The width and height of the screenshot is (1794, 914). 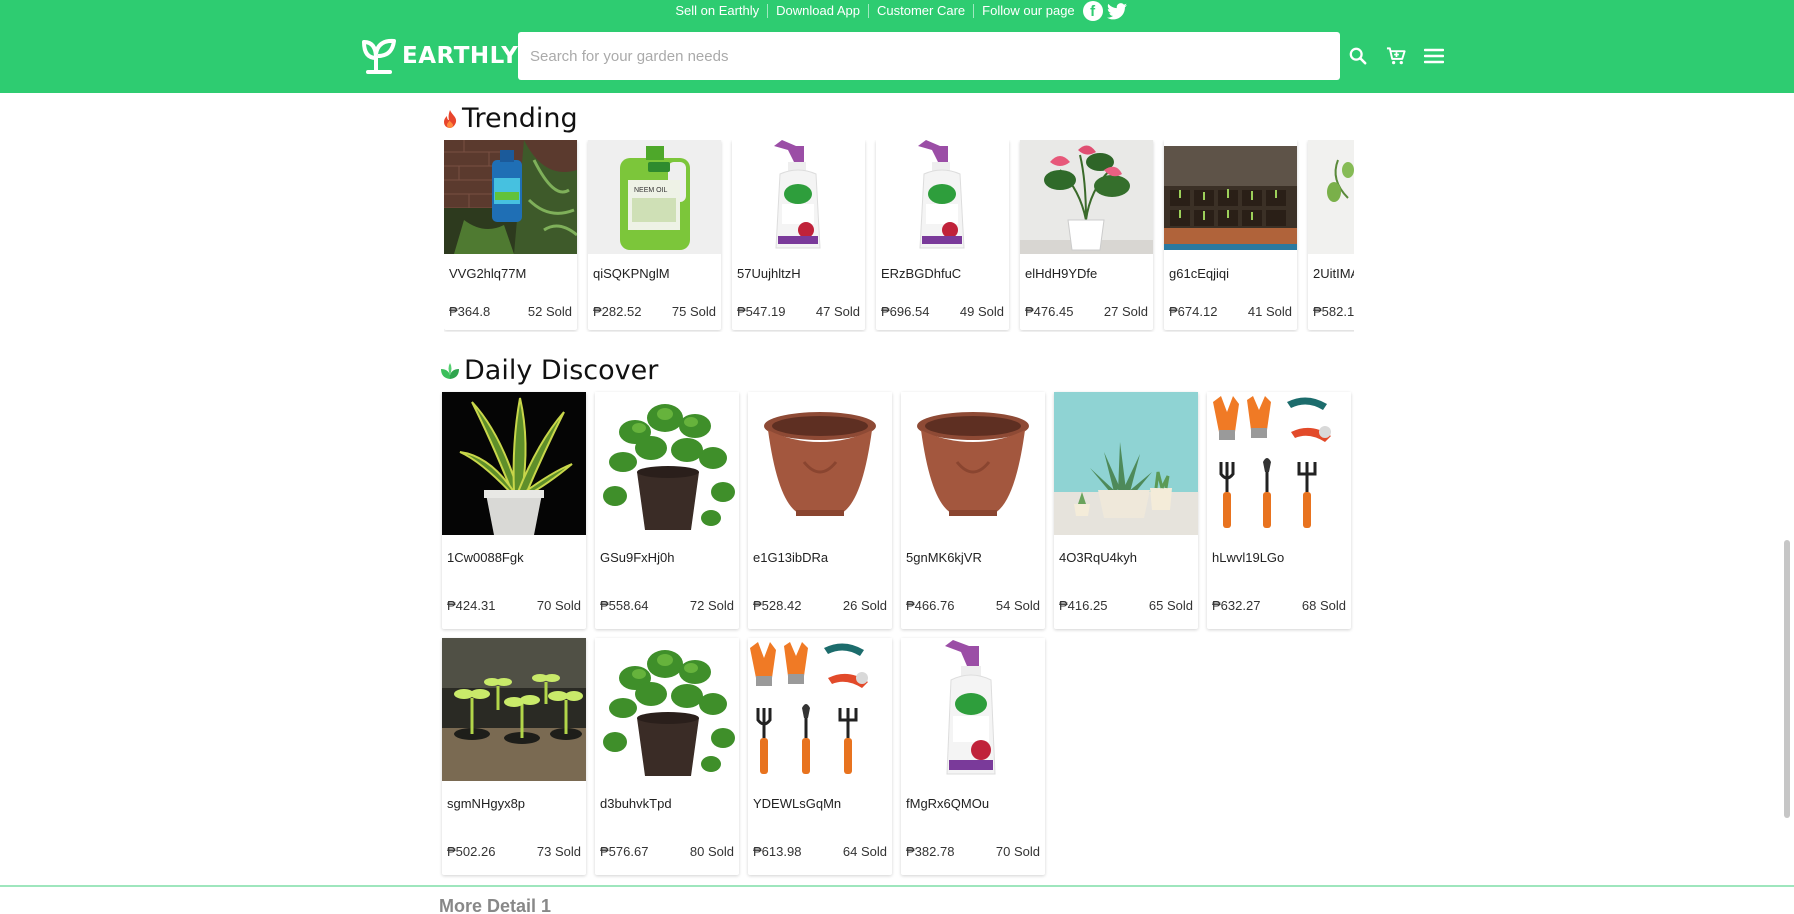 I want to click on product-price: ₱632.27, so click(x=1236, y=605).